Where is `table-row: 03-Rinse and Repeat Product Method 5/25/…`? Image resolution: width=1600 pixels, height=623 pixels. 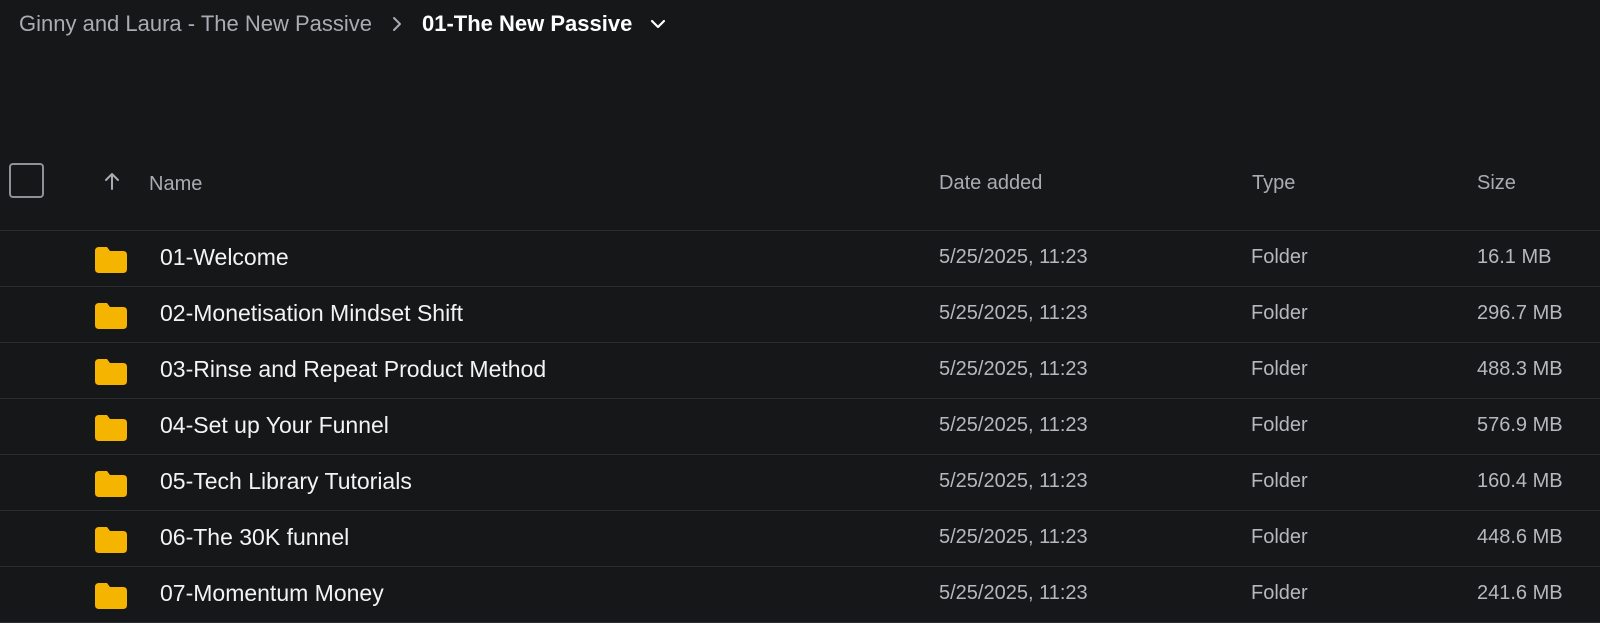
table-row: 03-Rinse and Repeat Product Method 5/25/… is located at coordinates (800, 371).